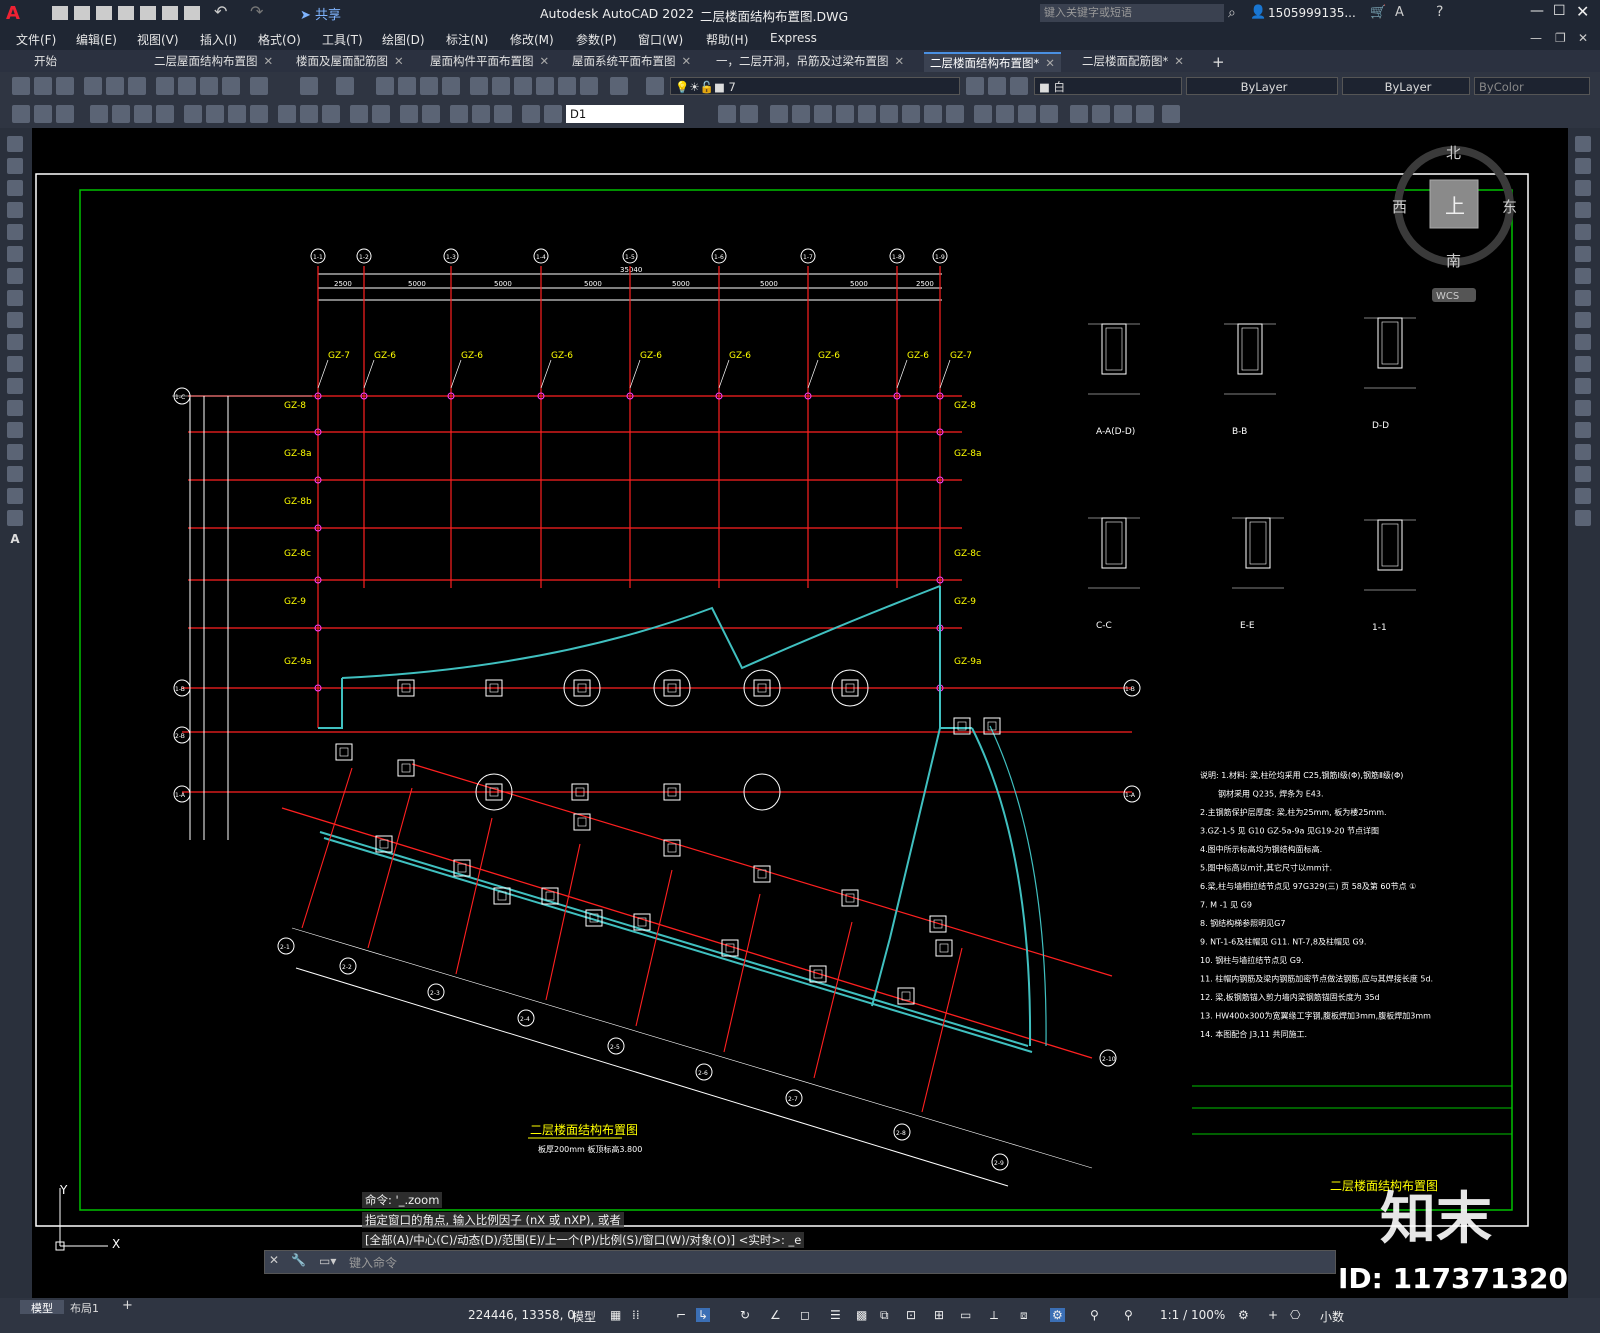 The width and height of the screenshot is (1600, 1333). Describe the element at coordinates (1453, 261) in the screenshot. I see `viewcube-south: 南` at that location.